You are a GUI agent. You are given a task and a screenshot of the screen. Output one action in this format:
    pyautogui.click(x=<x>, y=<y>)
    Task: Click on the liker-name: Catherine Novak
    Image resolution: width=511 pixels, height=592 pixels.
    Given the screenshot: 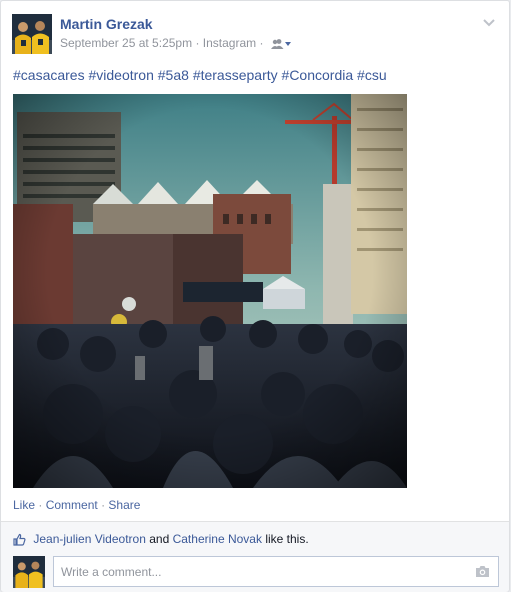 What is the action you would take?
    pyautogui.click(x=217, y=539)
    